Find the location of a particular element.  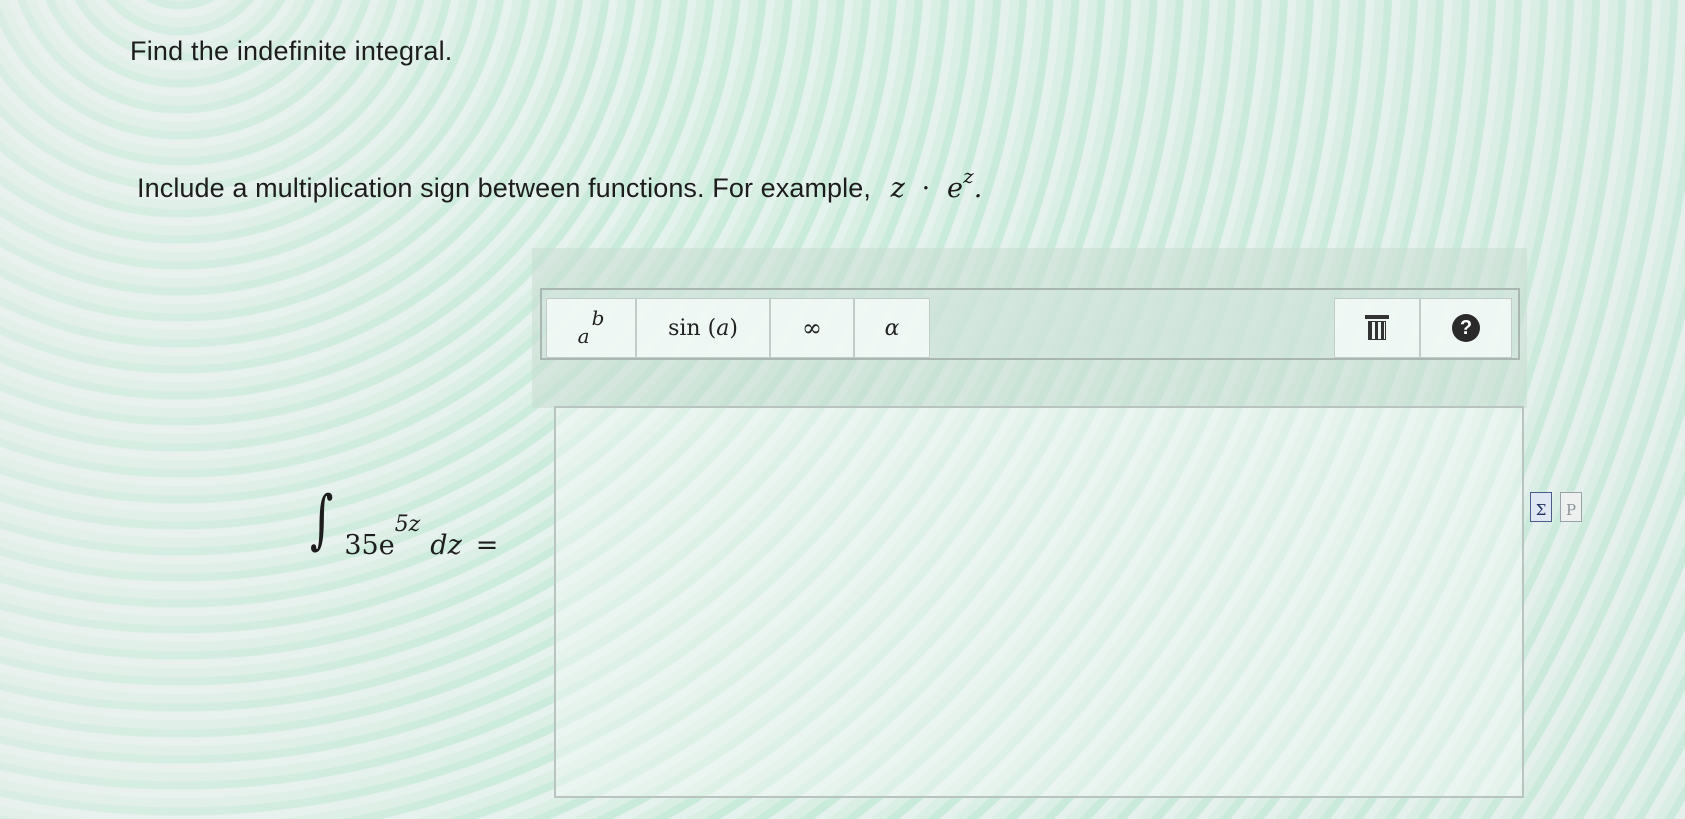

math-toolbar: ab sin (a) ∞ α ? is located at coordinates (1030, 324).